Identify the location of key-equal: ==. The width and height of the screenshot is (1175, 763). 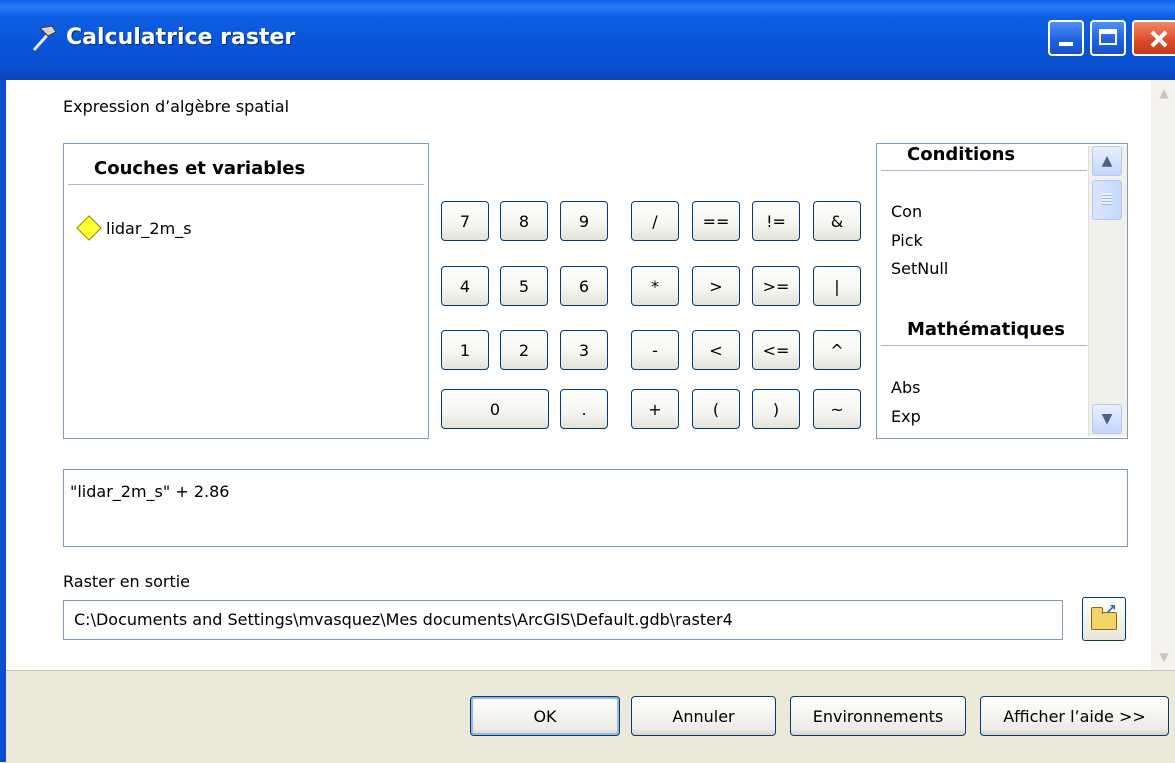
(716, 221).